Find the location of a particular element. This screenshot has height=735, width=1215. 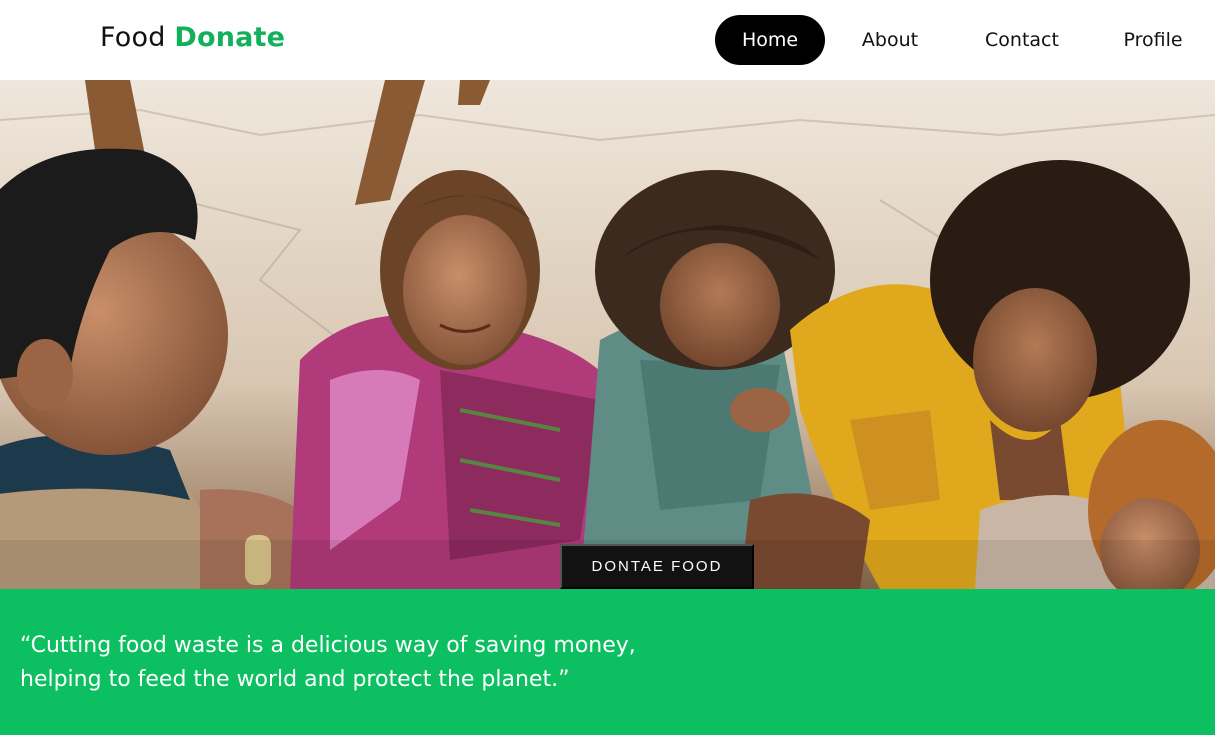

donate-food-button: DONTAE FOOD is located at coordinates (657, 566).